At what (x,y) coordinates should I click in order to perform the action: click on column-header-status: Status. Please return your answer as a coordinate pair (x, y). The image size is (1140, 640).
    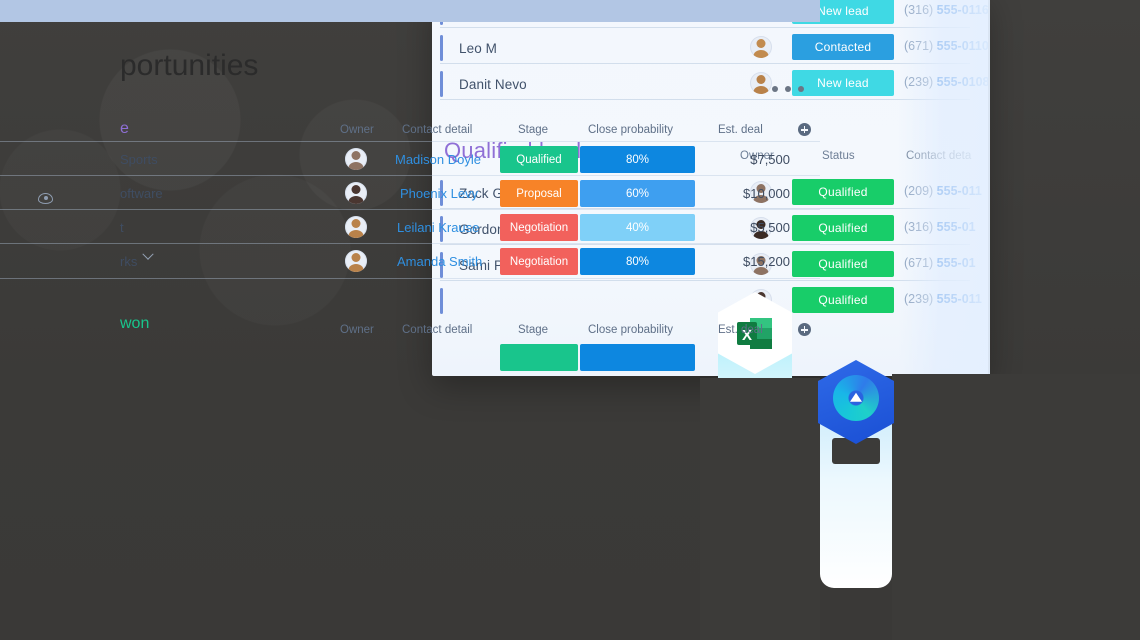
    Looking at the image, I should click on (838, 156).